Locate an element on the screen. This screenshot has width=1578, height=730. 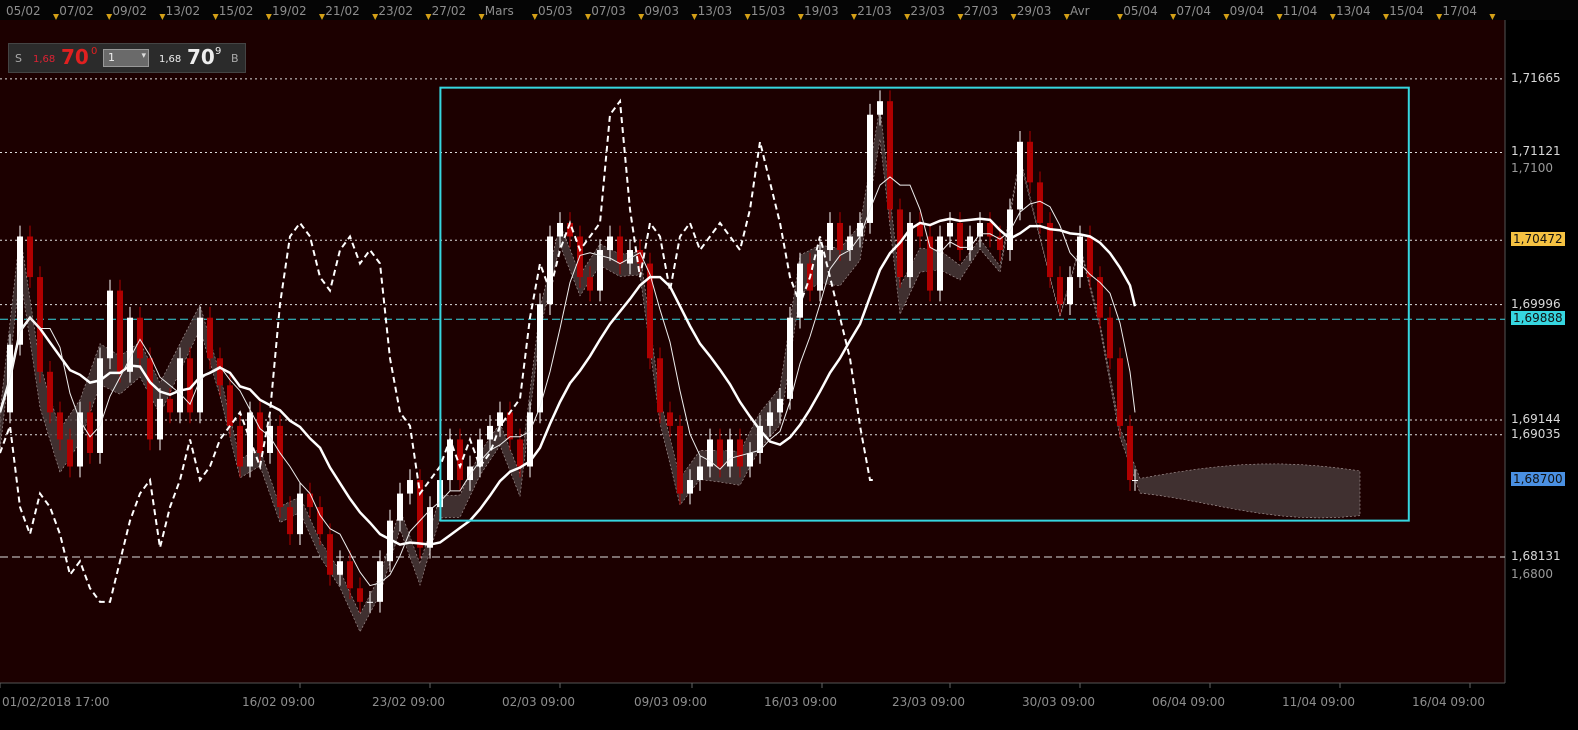
bid-prefix: 1,68 is located at coordinates (44, 59).